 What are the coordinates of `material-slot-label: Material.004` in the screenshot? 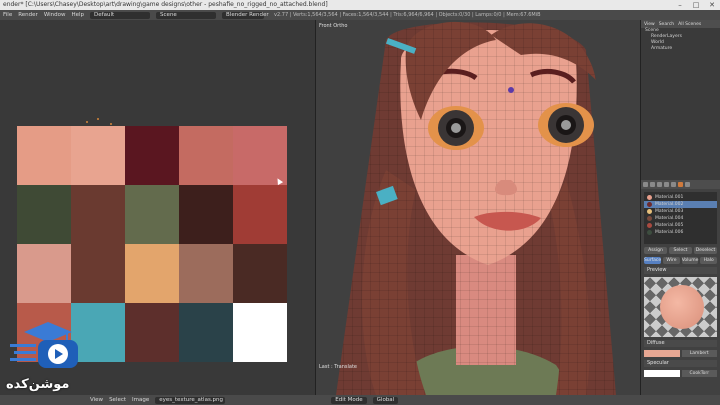 It's located at (669, 218).